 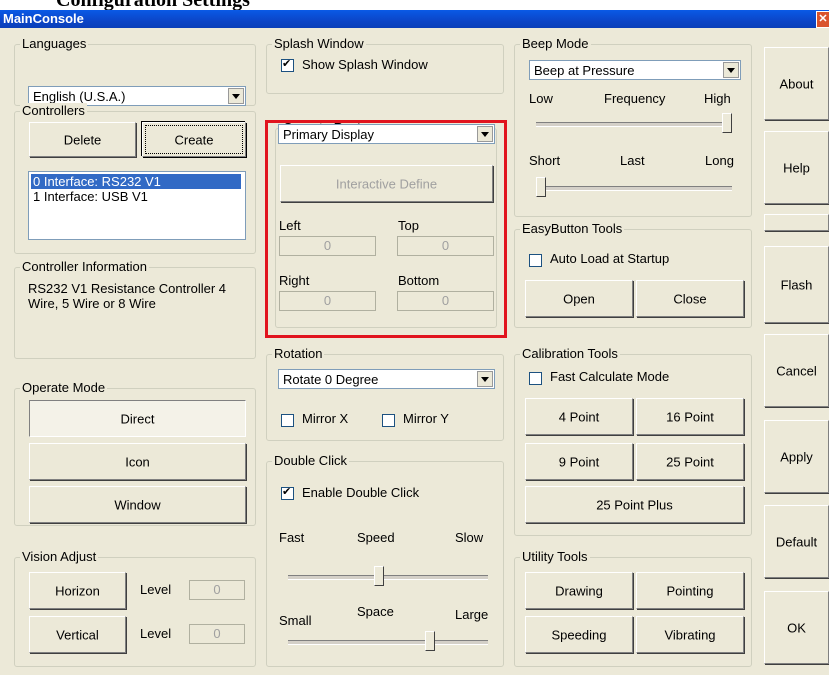 What do you see at coordinates (156, 589) in the screenshot?
I see `horizon-level-label: Level` at bounding box center [156, 589].